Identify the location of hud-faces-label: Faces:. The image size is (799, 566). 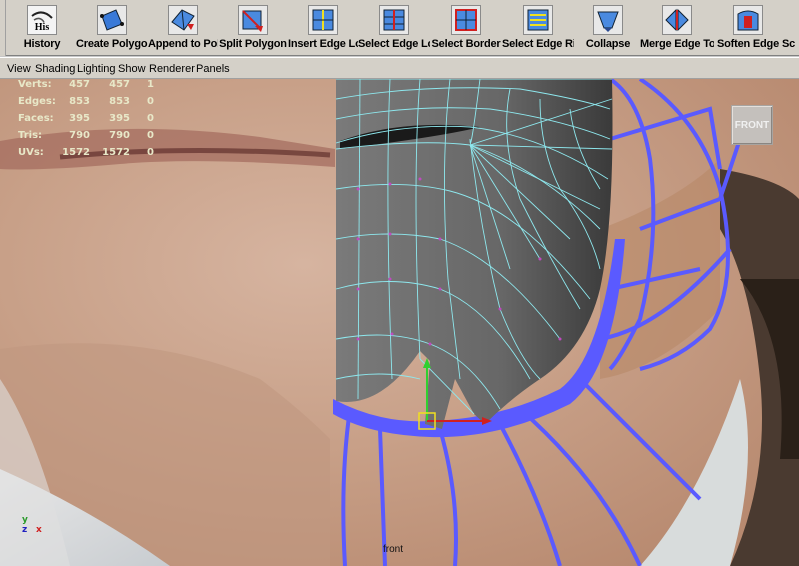
(36, 118).